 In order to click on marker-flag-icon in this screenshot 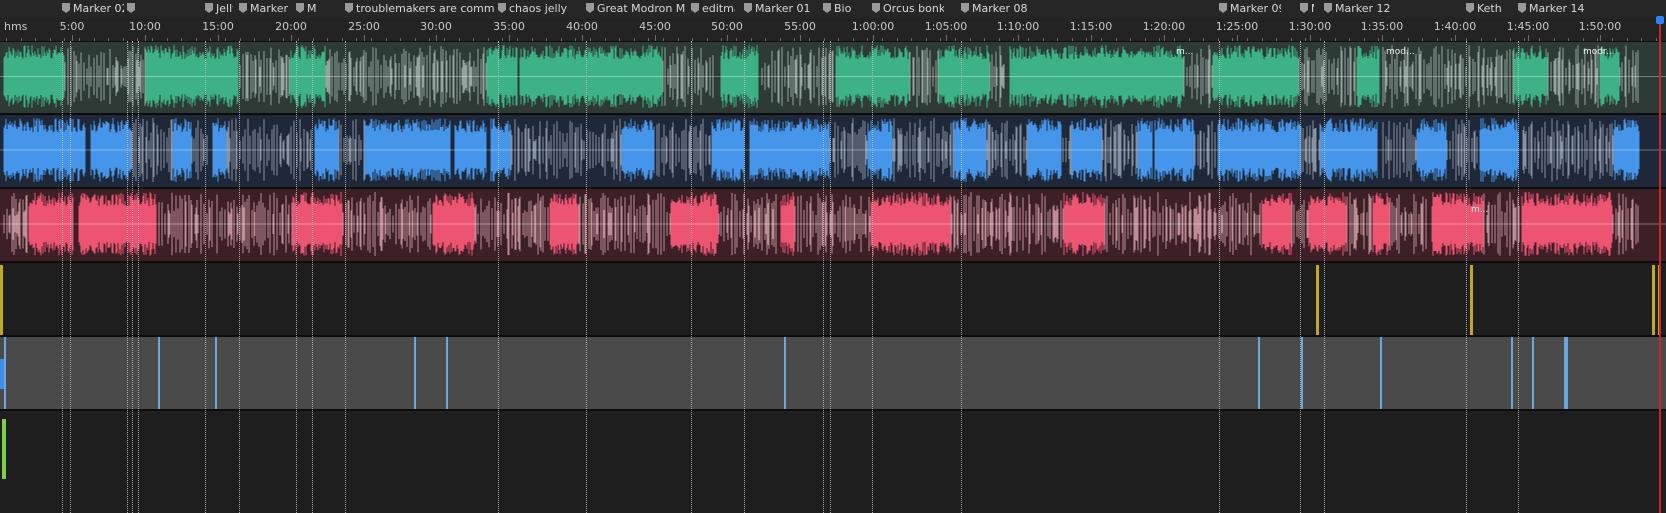, I will do `click(1522, 8)`.